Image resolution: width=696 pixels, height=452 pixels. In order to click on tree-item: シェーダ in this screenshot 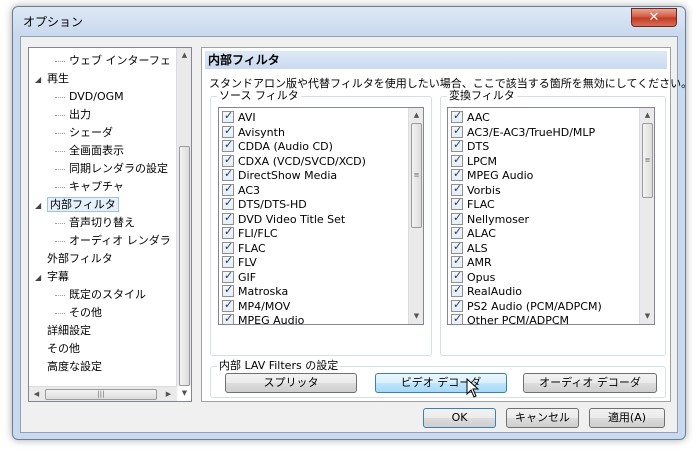, I will do `click(84, 133)`.